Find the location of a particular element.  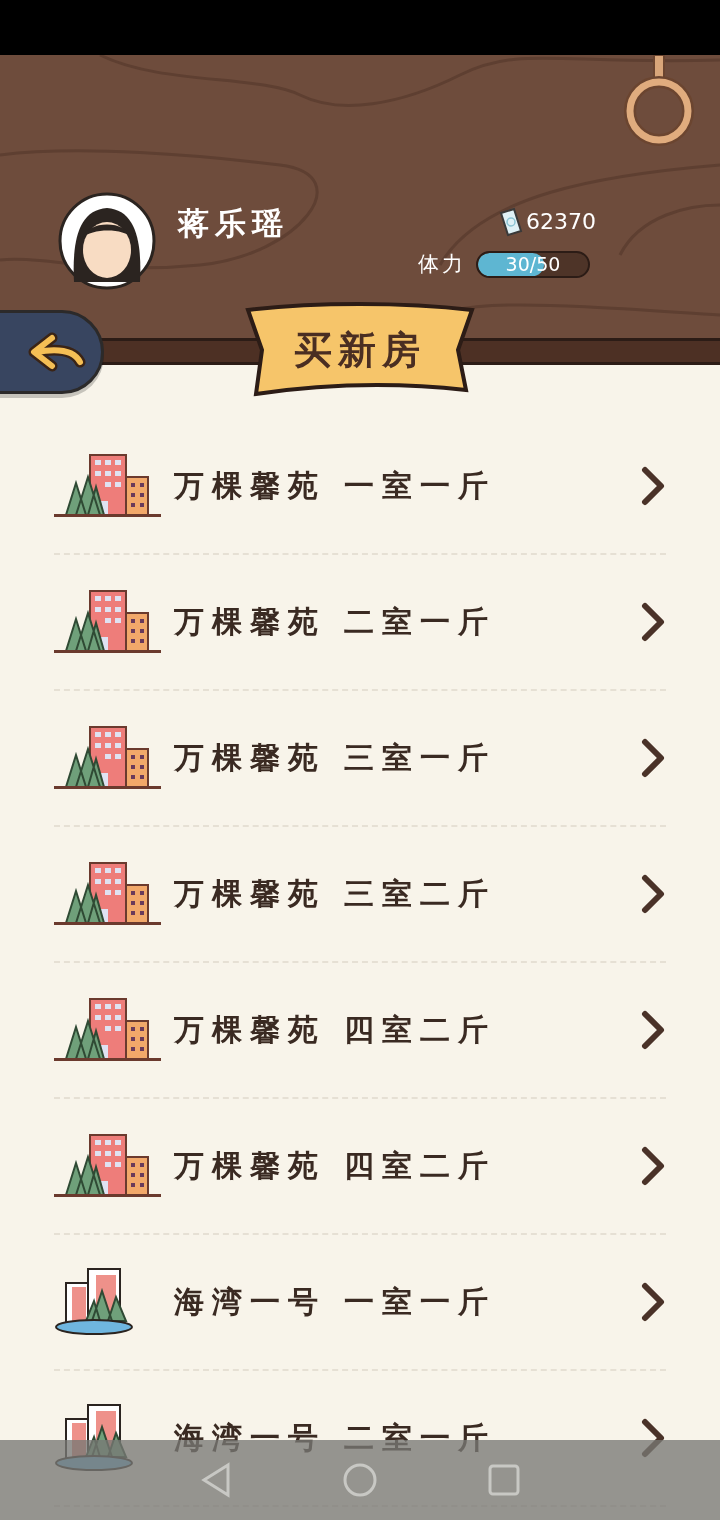

house-row: 万棵馨苑 三室二斤 is located at coordinates (360, 894).